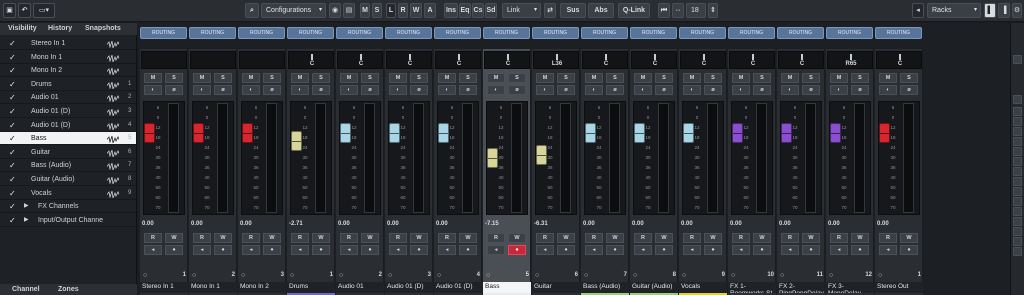 This screenshot has height=295, width=1024. What do you see at coordinates (556, 60) in the screenshot?
I see `pan-control: L36` at bounding box center [556, 60].